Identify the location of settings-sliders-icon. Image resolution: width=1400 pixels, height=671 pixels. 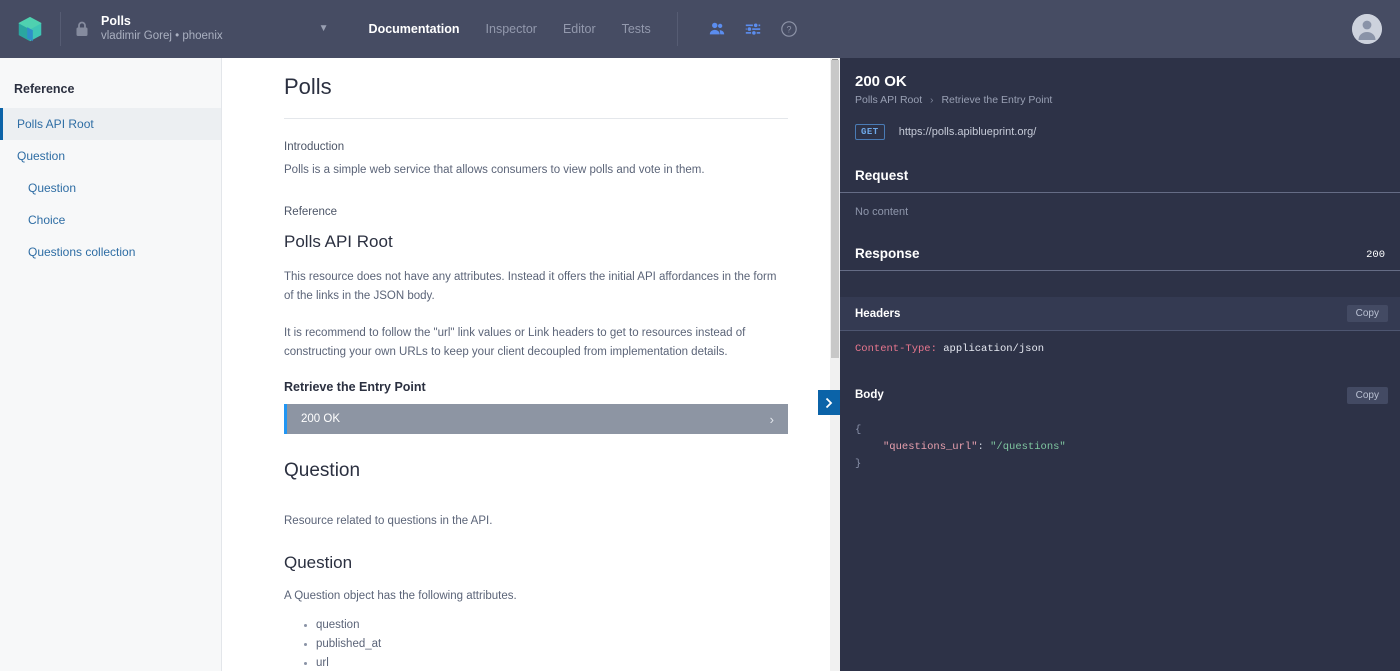
(753, 29).